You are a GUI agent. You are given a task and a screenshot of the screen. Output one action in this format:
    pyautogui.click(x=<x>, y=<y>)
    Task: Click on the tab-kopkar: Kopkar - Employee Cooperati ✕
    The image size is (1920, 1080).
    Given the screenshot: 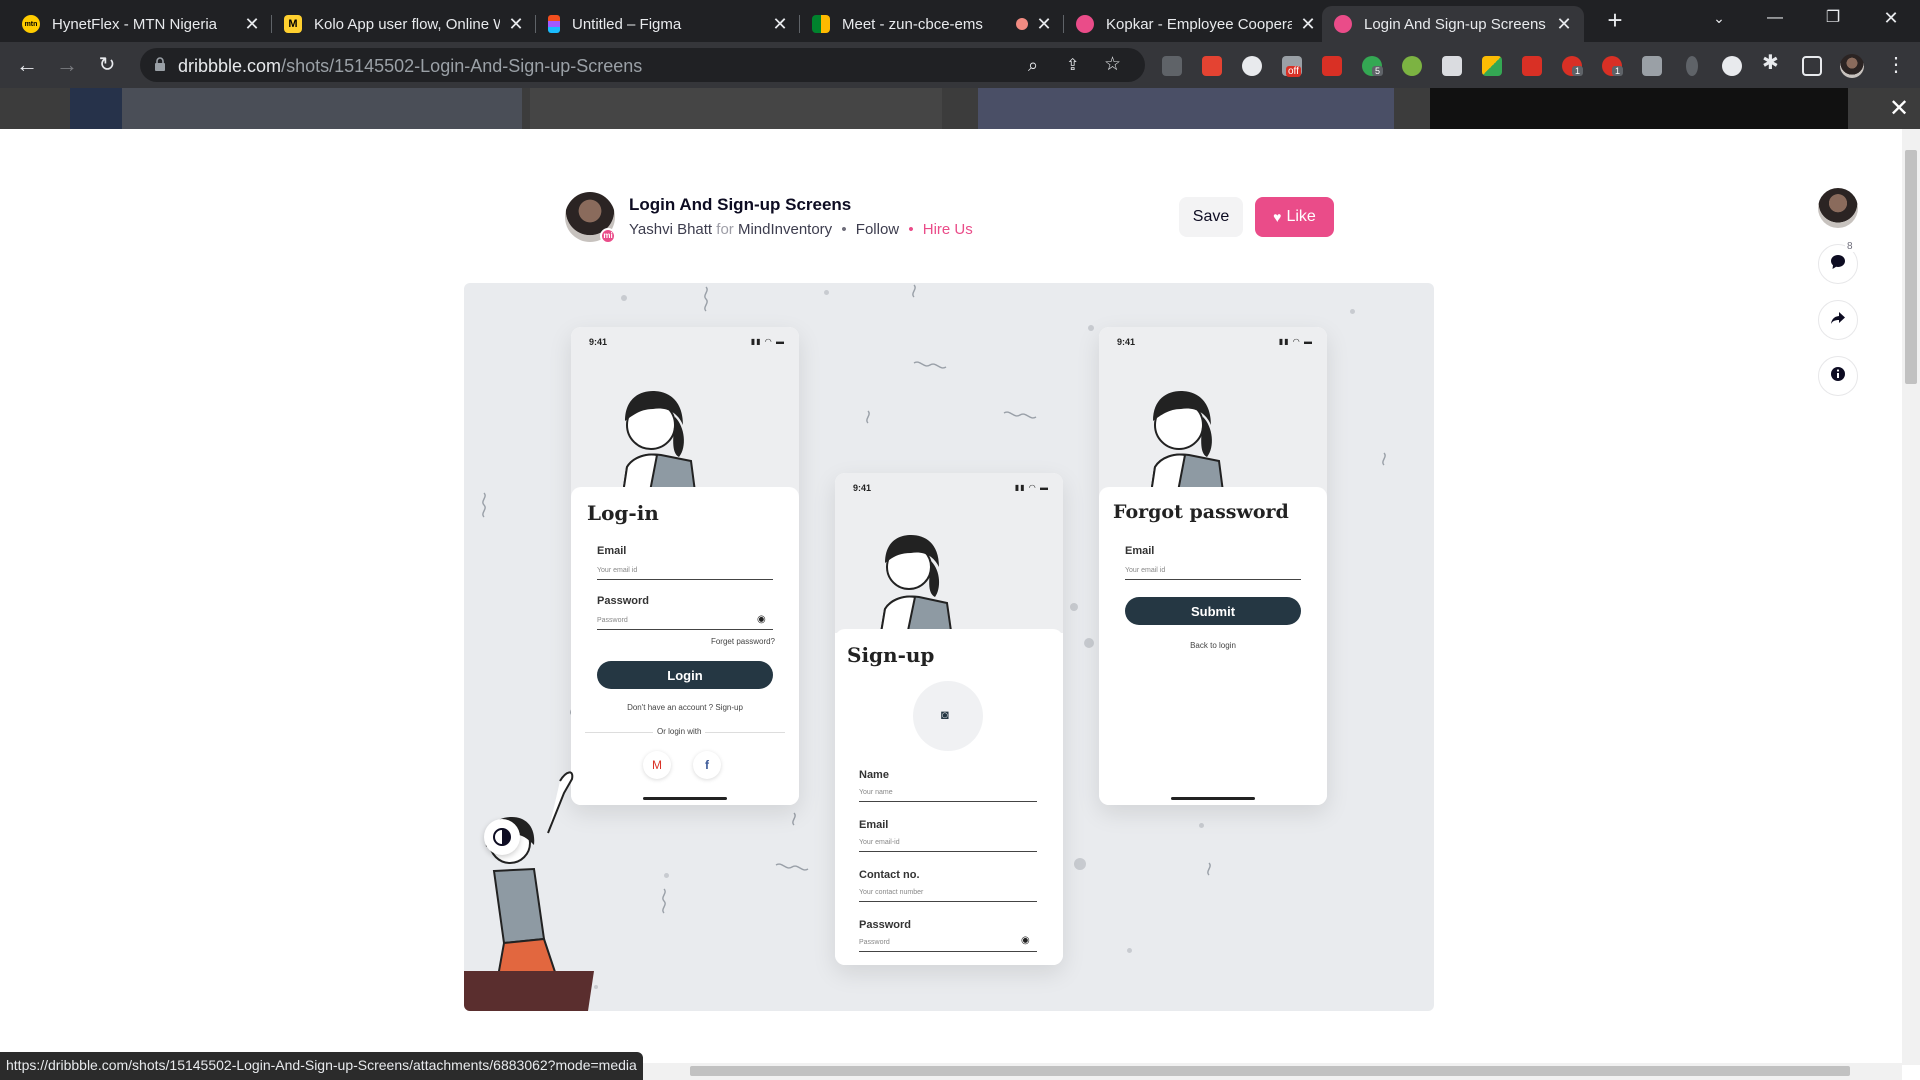 What is the action you would take?
    pyautogui.click(x=1196, y=24)
    